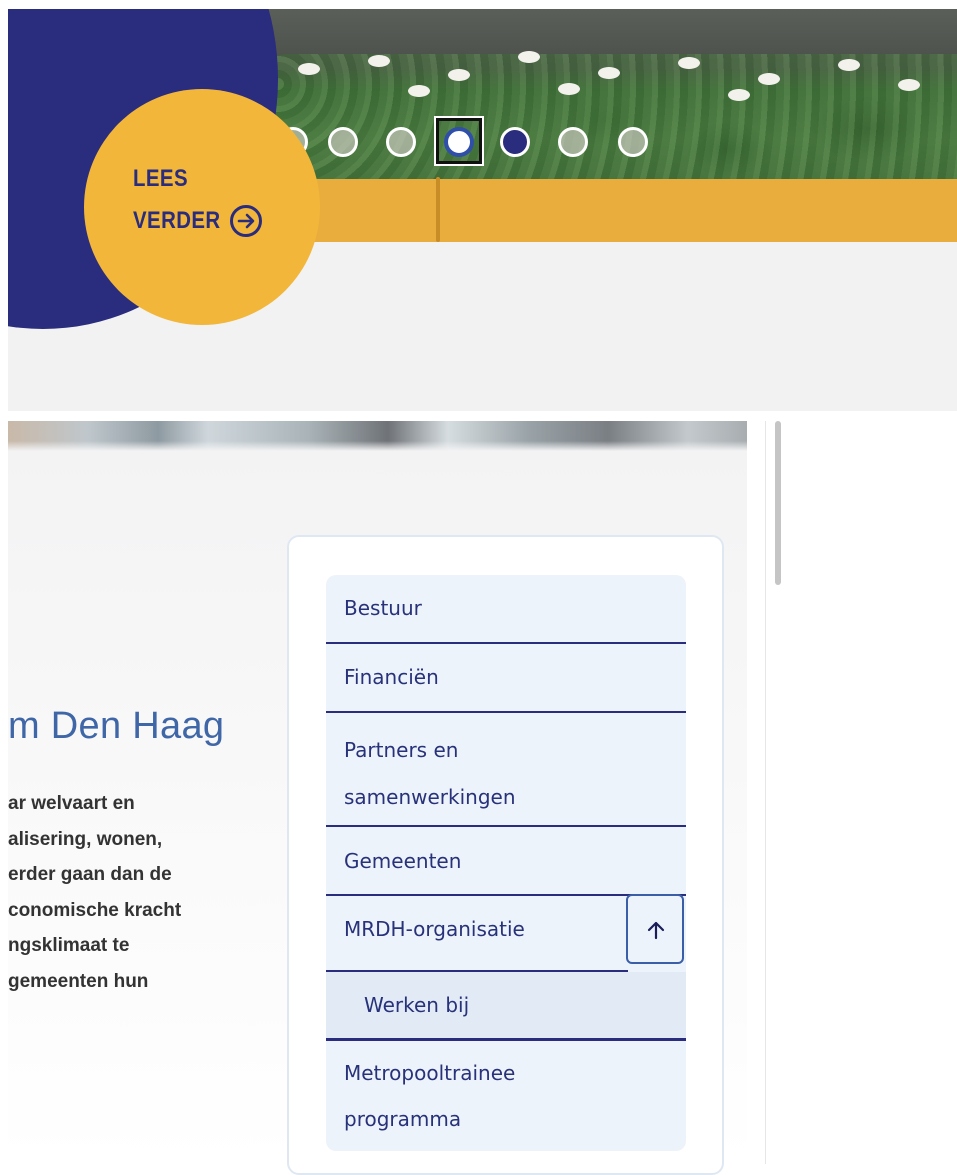 This screenshot has width=957, height=1175. I want to click on intro-text-line: conomische kracht, so click(95, 910).